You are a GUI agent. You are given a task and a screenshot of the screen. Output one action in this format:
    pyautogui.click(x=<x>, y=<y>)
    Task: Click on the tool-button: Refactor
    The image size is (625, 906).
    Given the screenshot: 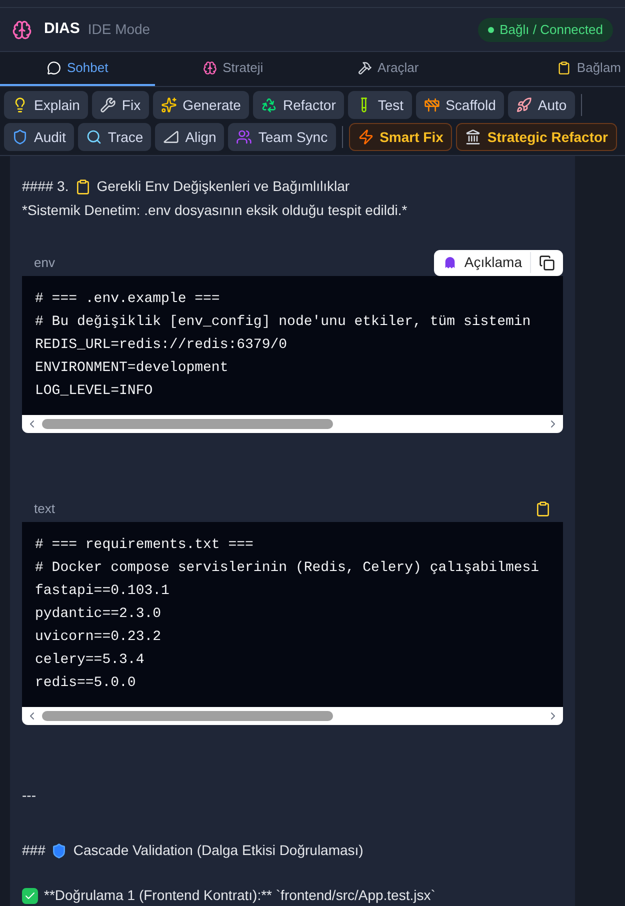 What is the action you would take?
    pyautogui.click(x=298, y=105)
    